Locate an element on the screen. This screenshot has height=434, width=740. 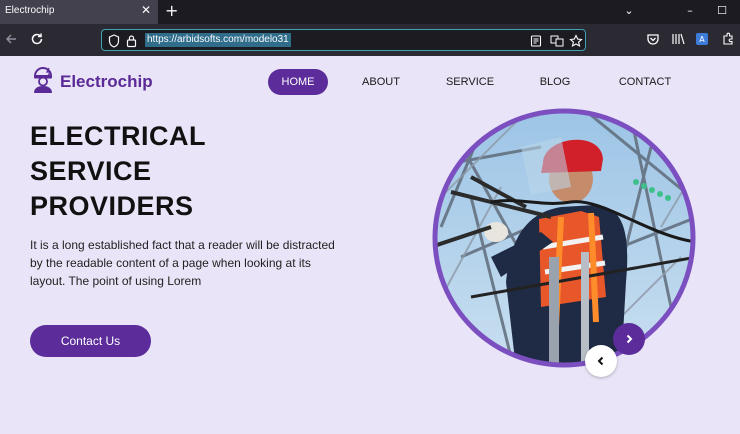
svg-text: A is located at coordinates (702, 39).